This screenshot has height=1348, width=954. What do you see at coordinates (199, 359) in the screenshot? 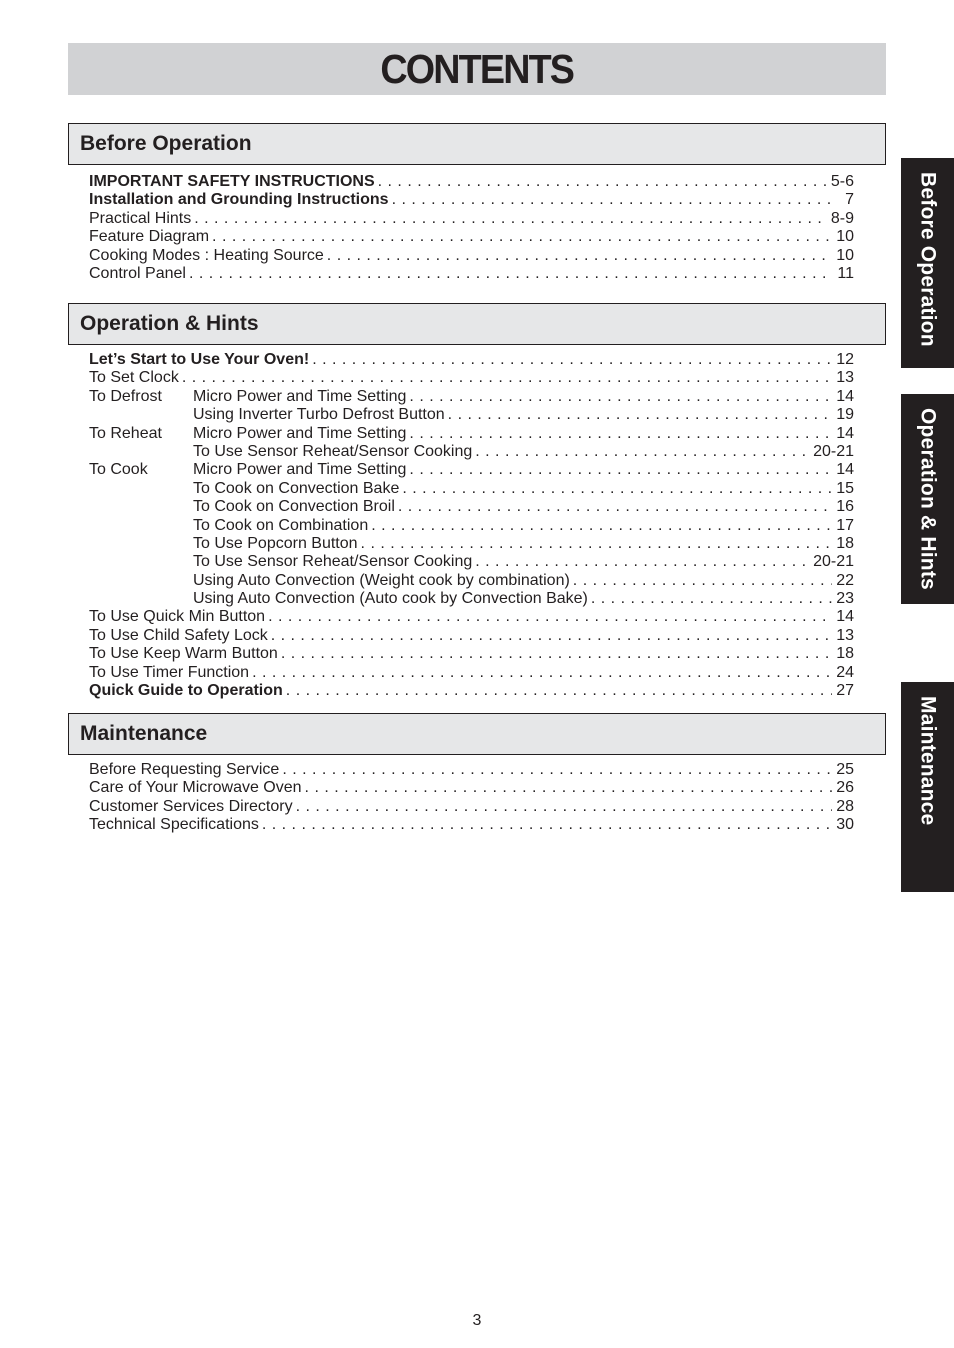
I see `toc-entry-label: Let’s Start to Use Your Oven!` at bounding box center [199, 359].